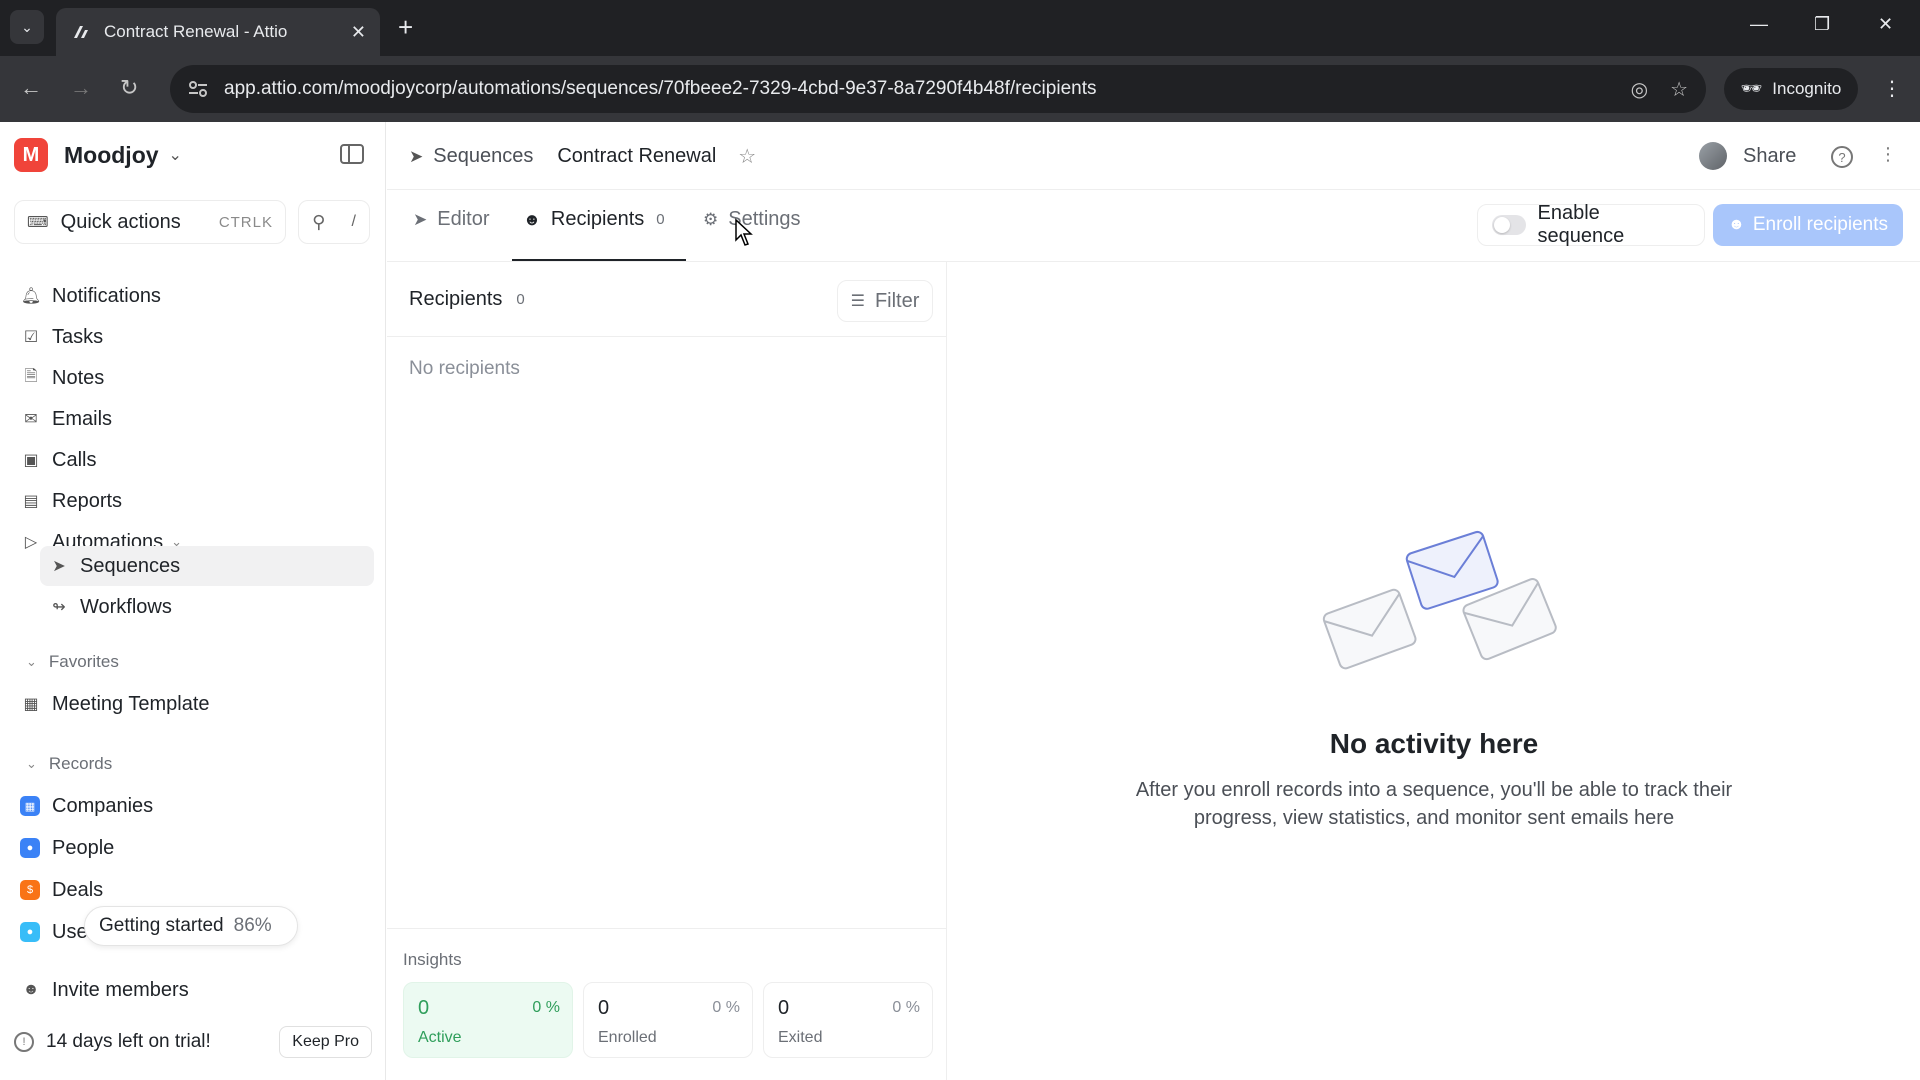 This screenshot has width=1920, height=1080. Describe the element at coordinates (352, 154) in the screenshot. I see `sidebar-toggle-icon` at that location.